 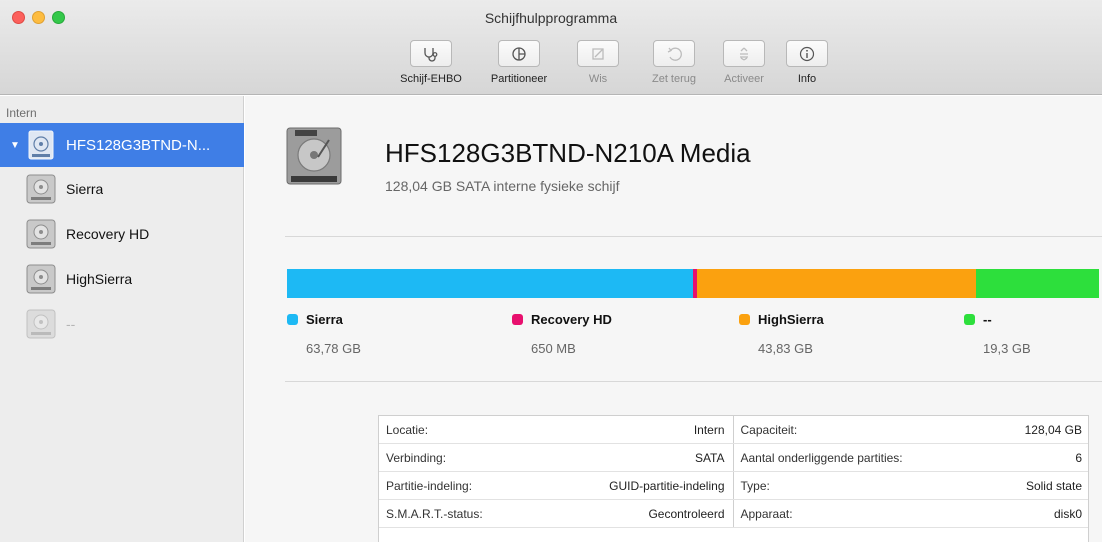 What do you see at coordinates (556, 513) in the screenshot?
I see `info-cell: S.M.A.R.T.-status: Gecontroleerd` at bounding box center [556, 513].